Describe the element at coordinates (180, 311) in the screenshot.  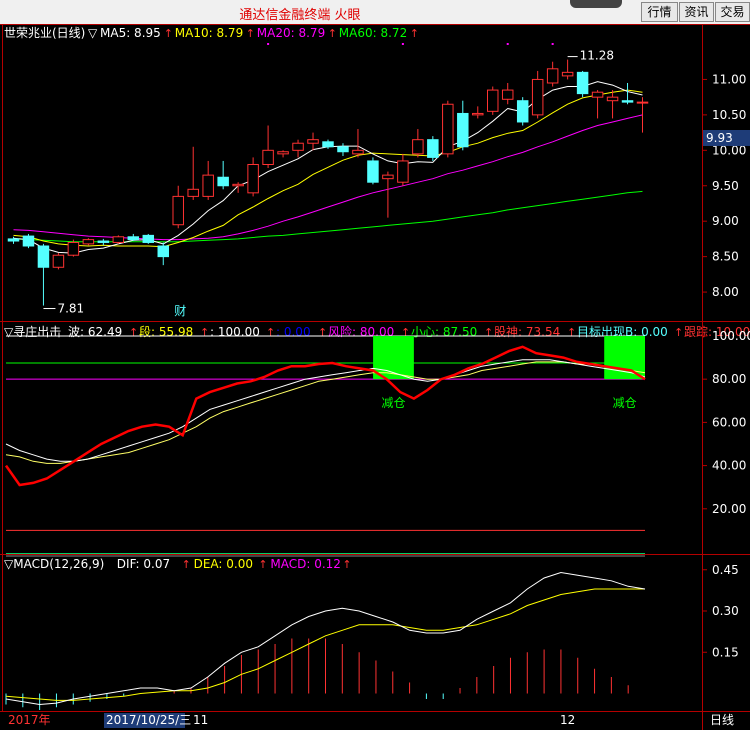
I see `earnings-event-marker: 财` at that location.